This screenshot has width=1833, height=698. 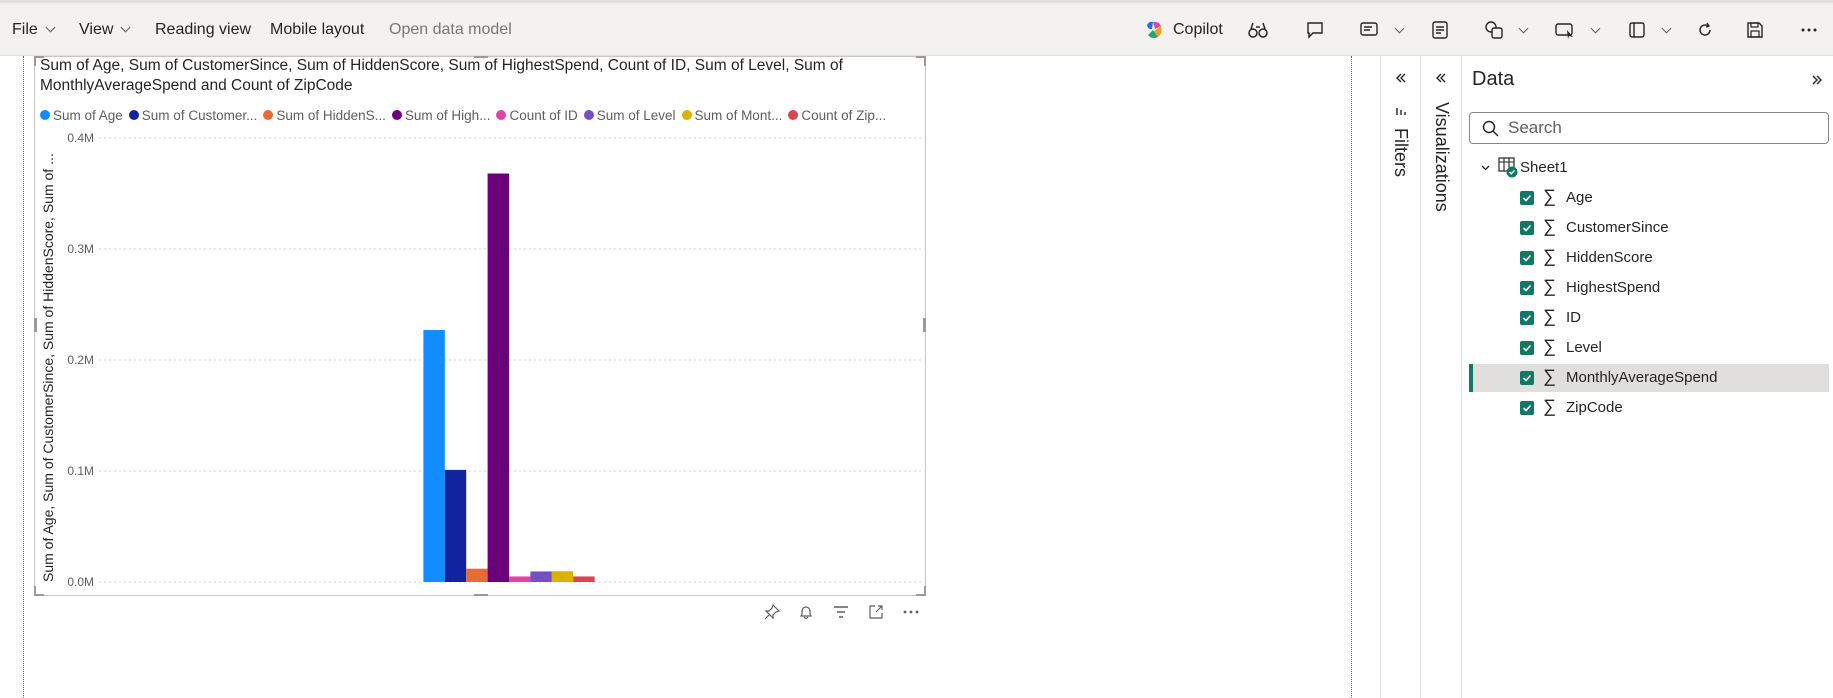 What do you see at coordinates (1400, 377) in the screenshot?
I see `filters-pane: Filters` at bounding box center [1400, 377].